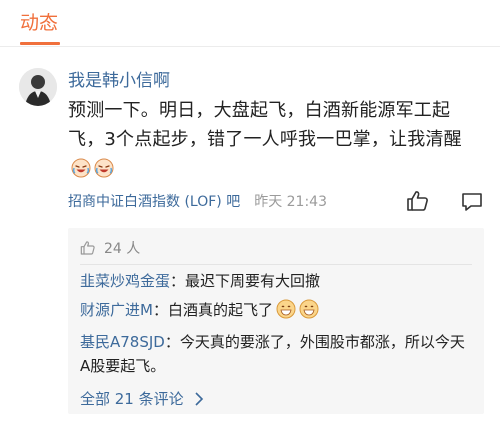 This screenshot has width=500, height=426. What do you see at coordinates (253, 281) in the screenshot?
I see `comment-text: 最迟下周要有大回撤` at bounding box center [253, 281].